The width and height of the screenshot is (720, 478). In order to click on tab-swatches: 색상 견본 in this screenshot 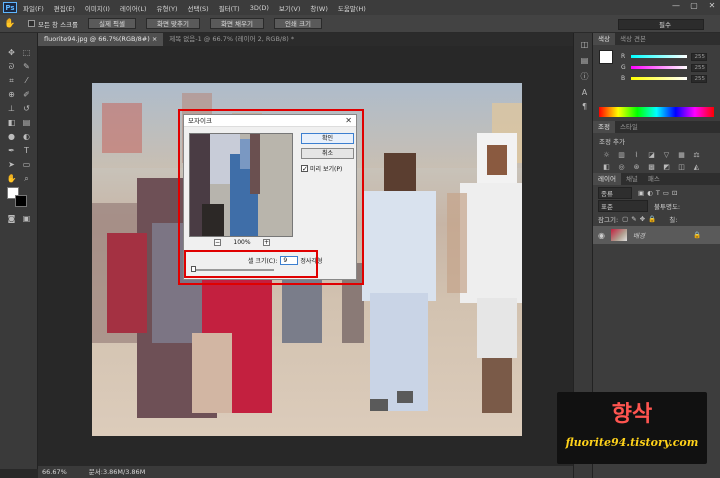, I will do `click(633, 39)`.